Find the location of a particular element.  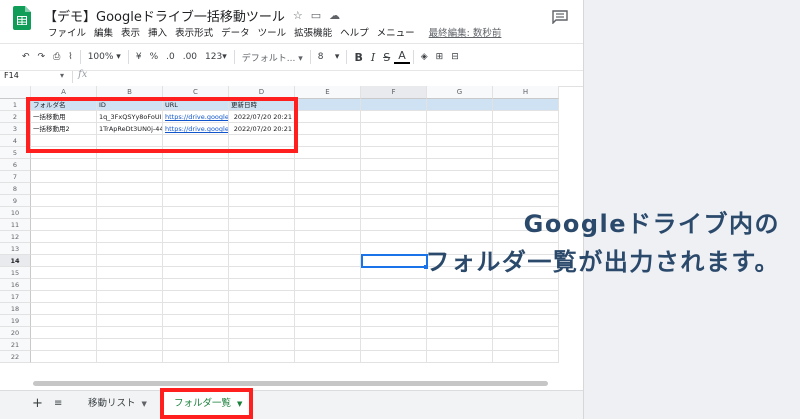

column-header-g: G is located at coordinates (460, 92).